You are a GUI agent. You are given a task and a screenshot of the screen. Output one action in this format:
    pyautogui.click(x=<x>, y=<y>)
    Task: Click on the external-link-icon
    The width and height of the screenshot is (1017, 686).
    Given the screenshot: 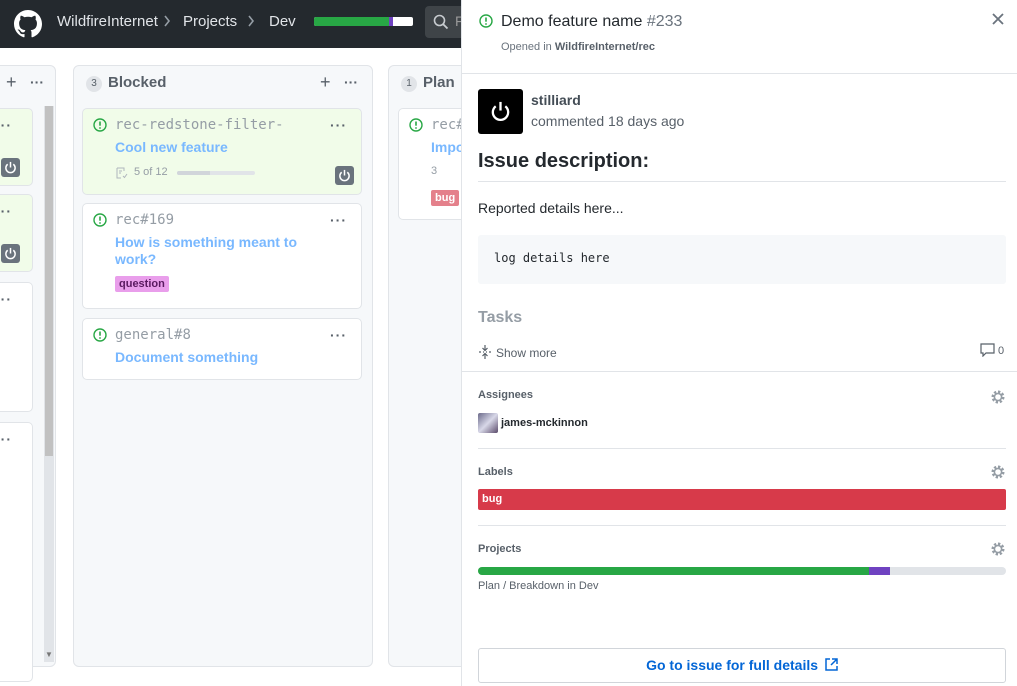 What is the action you would take?
    pyautogui.click(x=831, y=664)
    